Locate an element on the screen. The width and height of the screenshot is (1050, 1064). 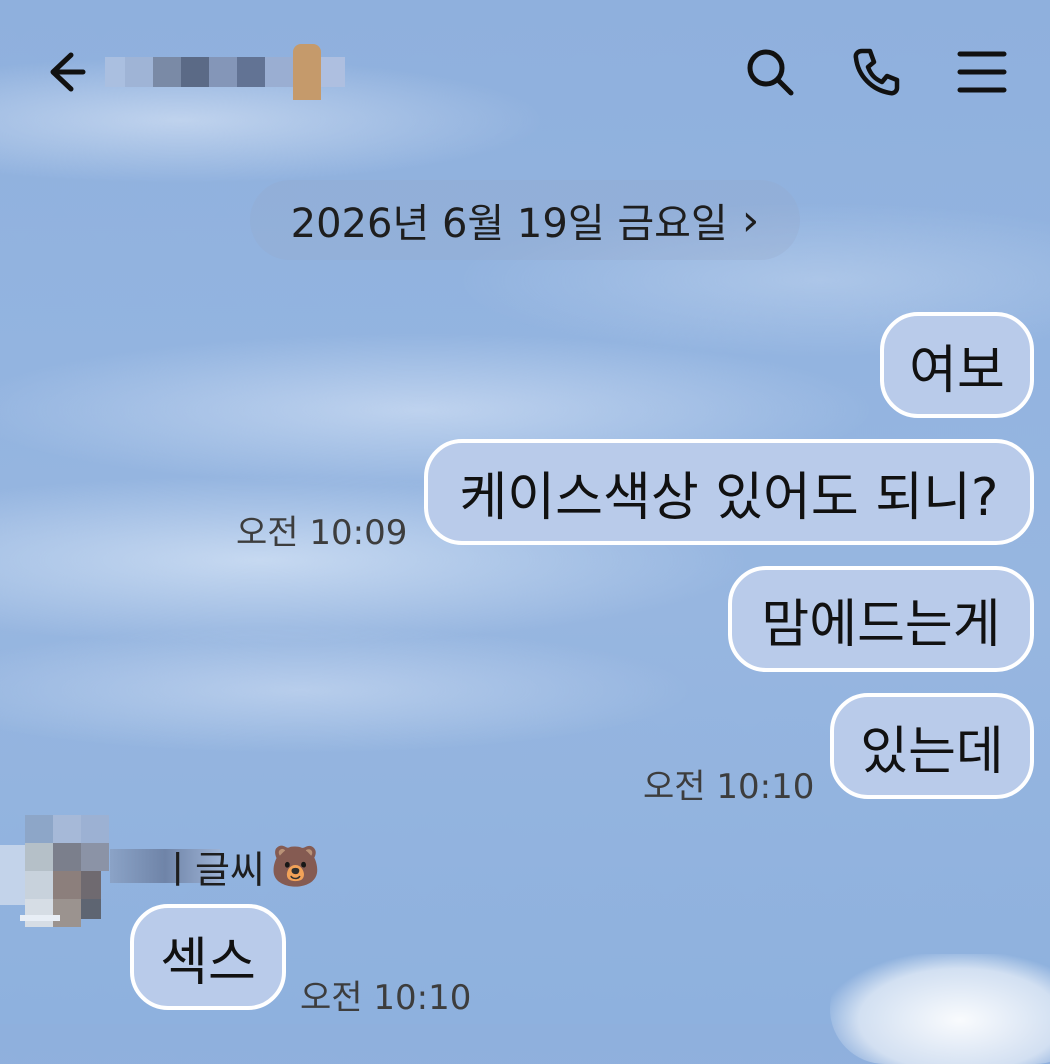
menu-button is located at coordinates (982, 72).